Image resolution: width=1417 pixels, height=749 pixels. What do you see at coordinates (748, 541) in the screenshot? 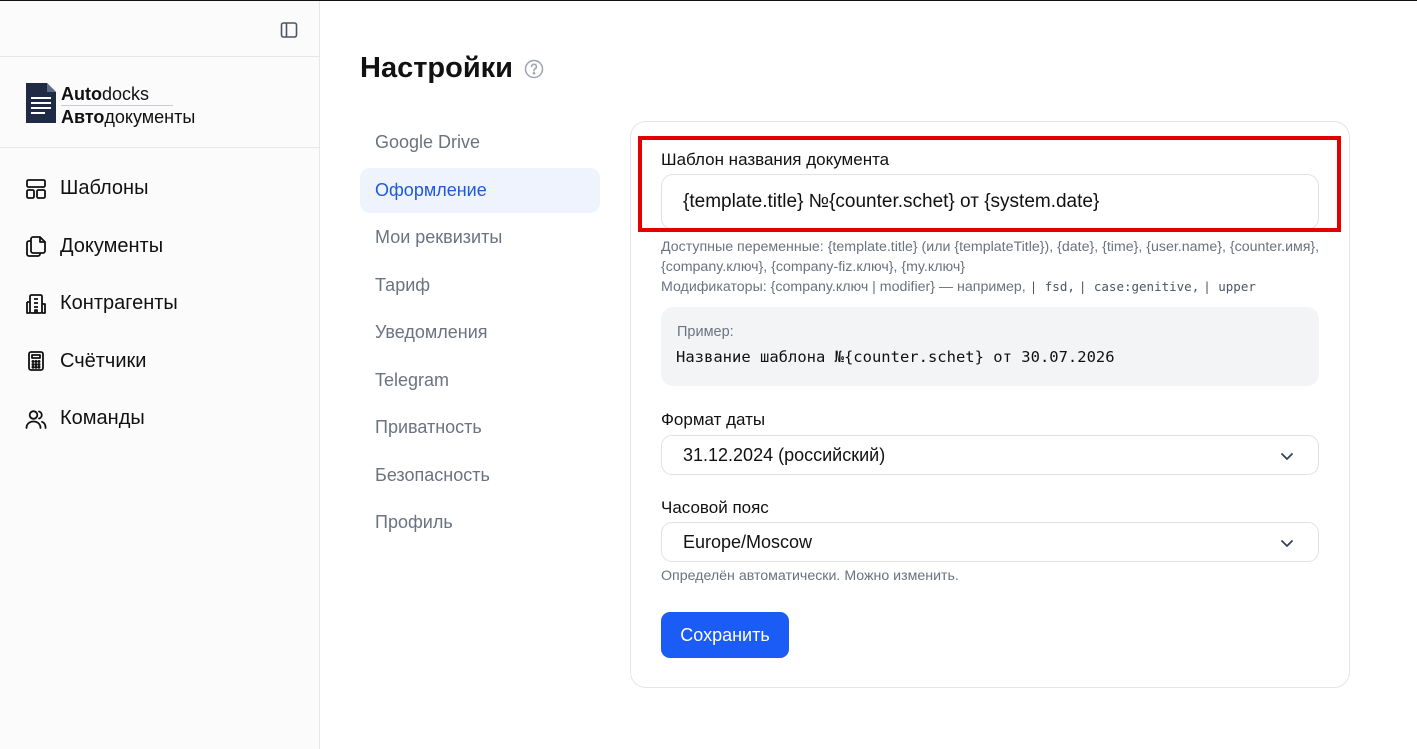
I see `timezone-value: Europe/Moscow` at bounding box center [748, 541].